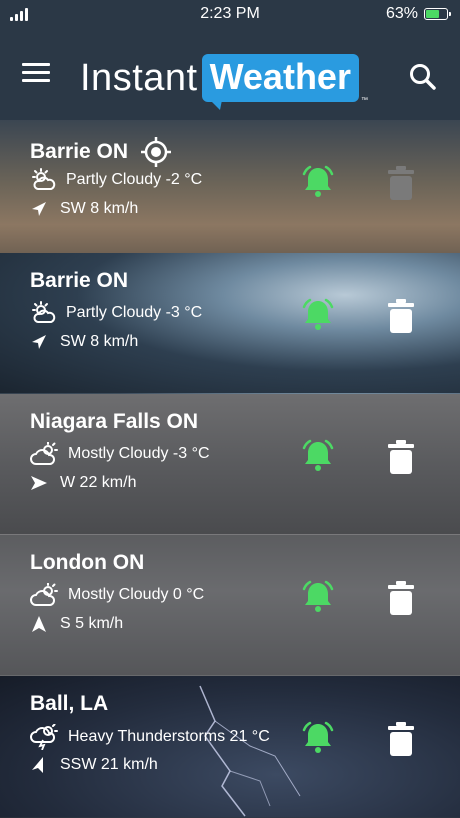 Image resolution: width=460 pixels, height=818 pixels. I want to click on app-header: Instant Weather ™, so click(230, 74).